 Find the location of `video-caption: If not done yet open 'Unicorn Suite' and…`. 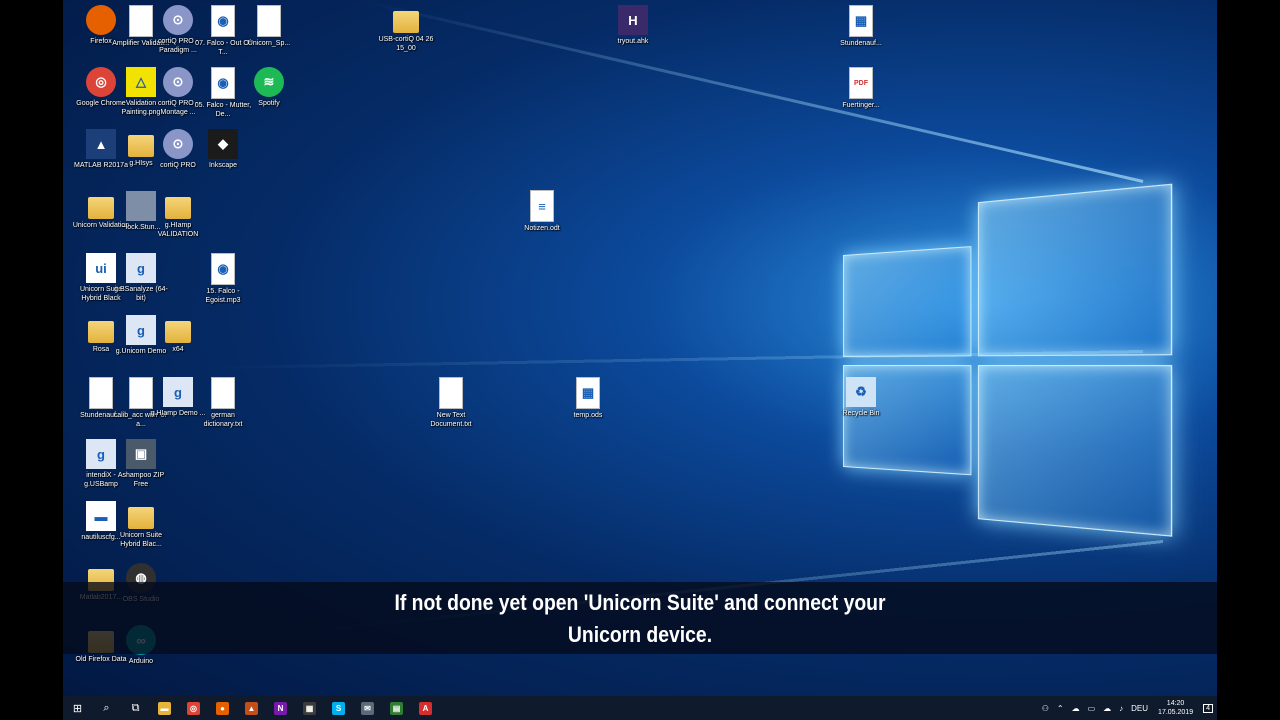

video-caption: If not done yet open 'Unicorn Suite' and… is located at coordinates (640, 618).